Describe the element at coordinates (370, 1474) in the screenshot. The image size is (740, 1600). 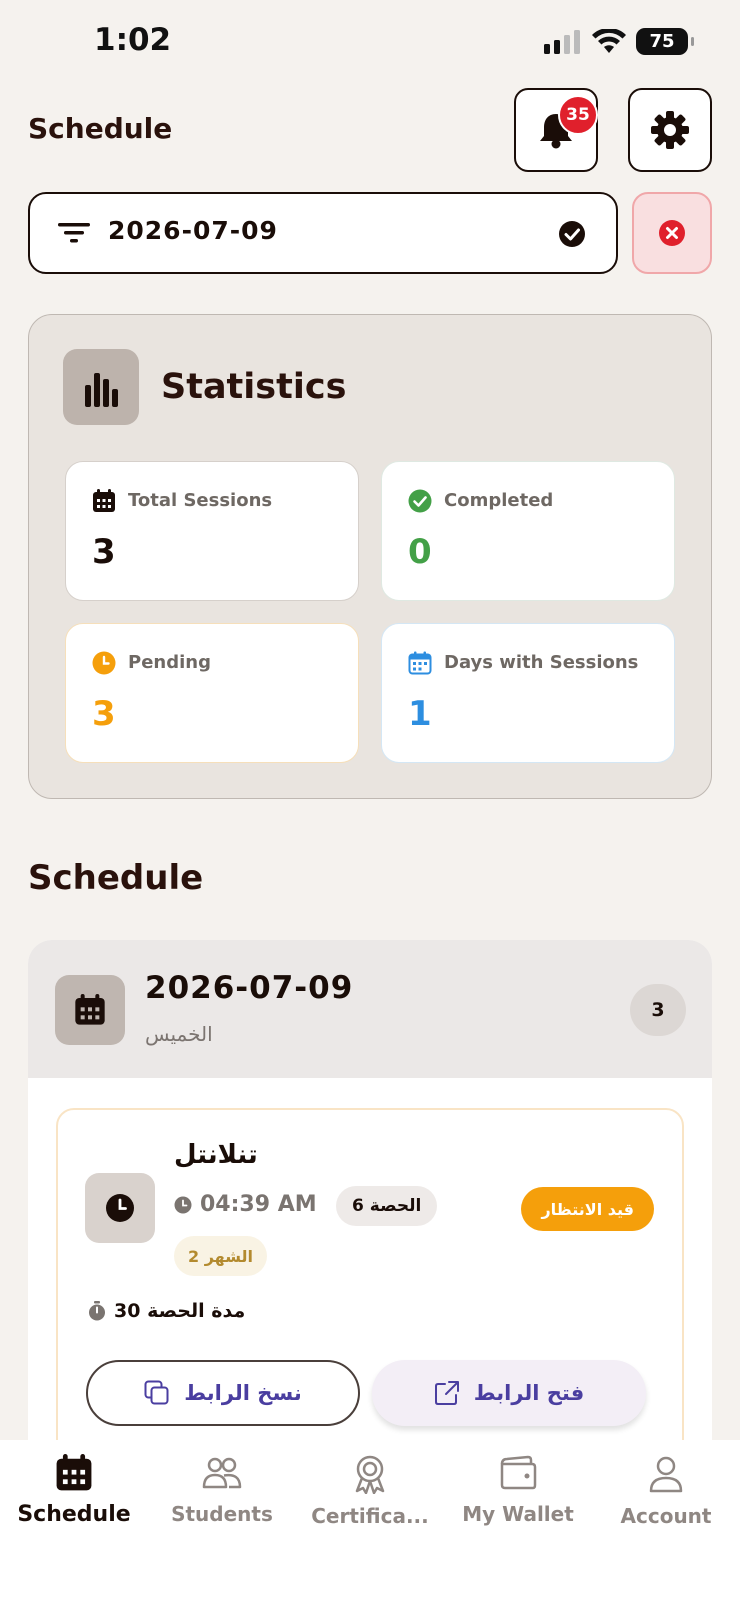
I see `award-icon` at that location.